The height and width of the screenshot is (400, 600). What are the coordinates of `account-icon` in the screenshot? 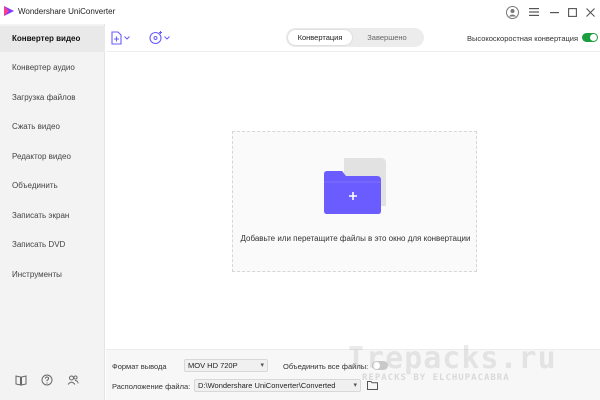 It's located at (512, 12).